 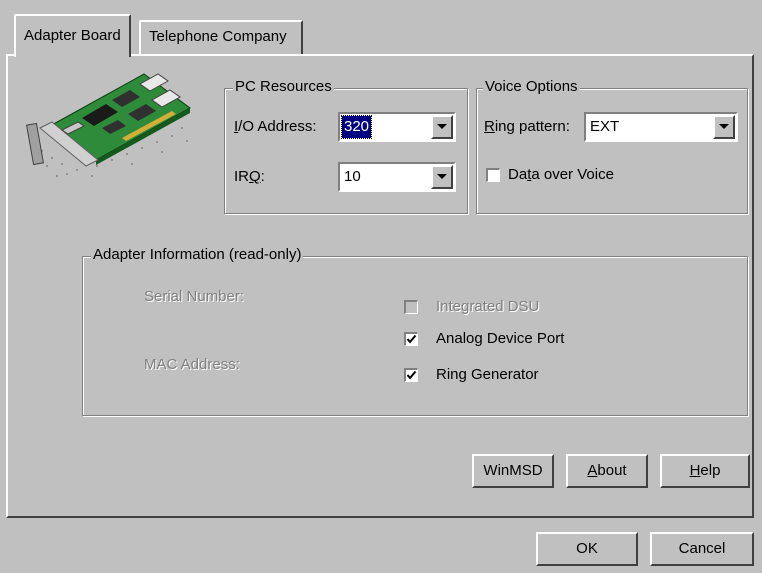 What do you see at coordinates (249, 176) in the screenshot?
I see `irq-label: IRQ:` at bounding box center [249, 176].